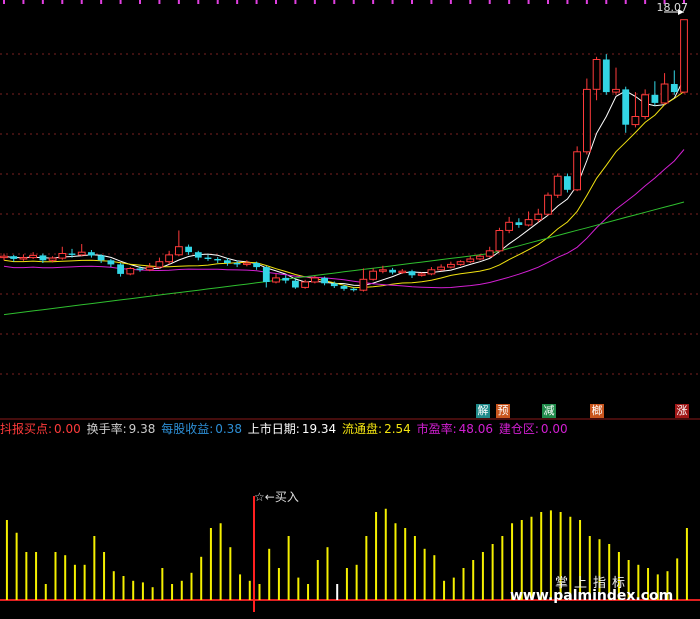  Describe the element at coordinates (503, 411) in the screenshot. I see `badge-yu: 预` at that location.